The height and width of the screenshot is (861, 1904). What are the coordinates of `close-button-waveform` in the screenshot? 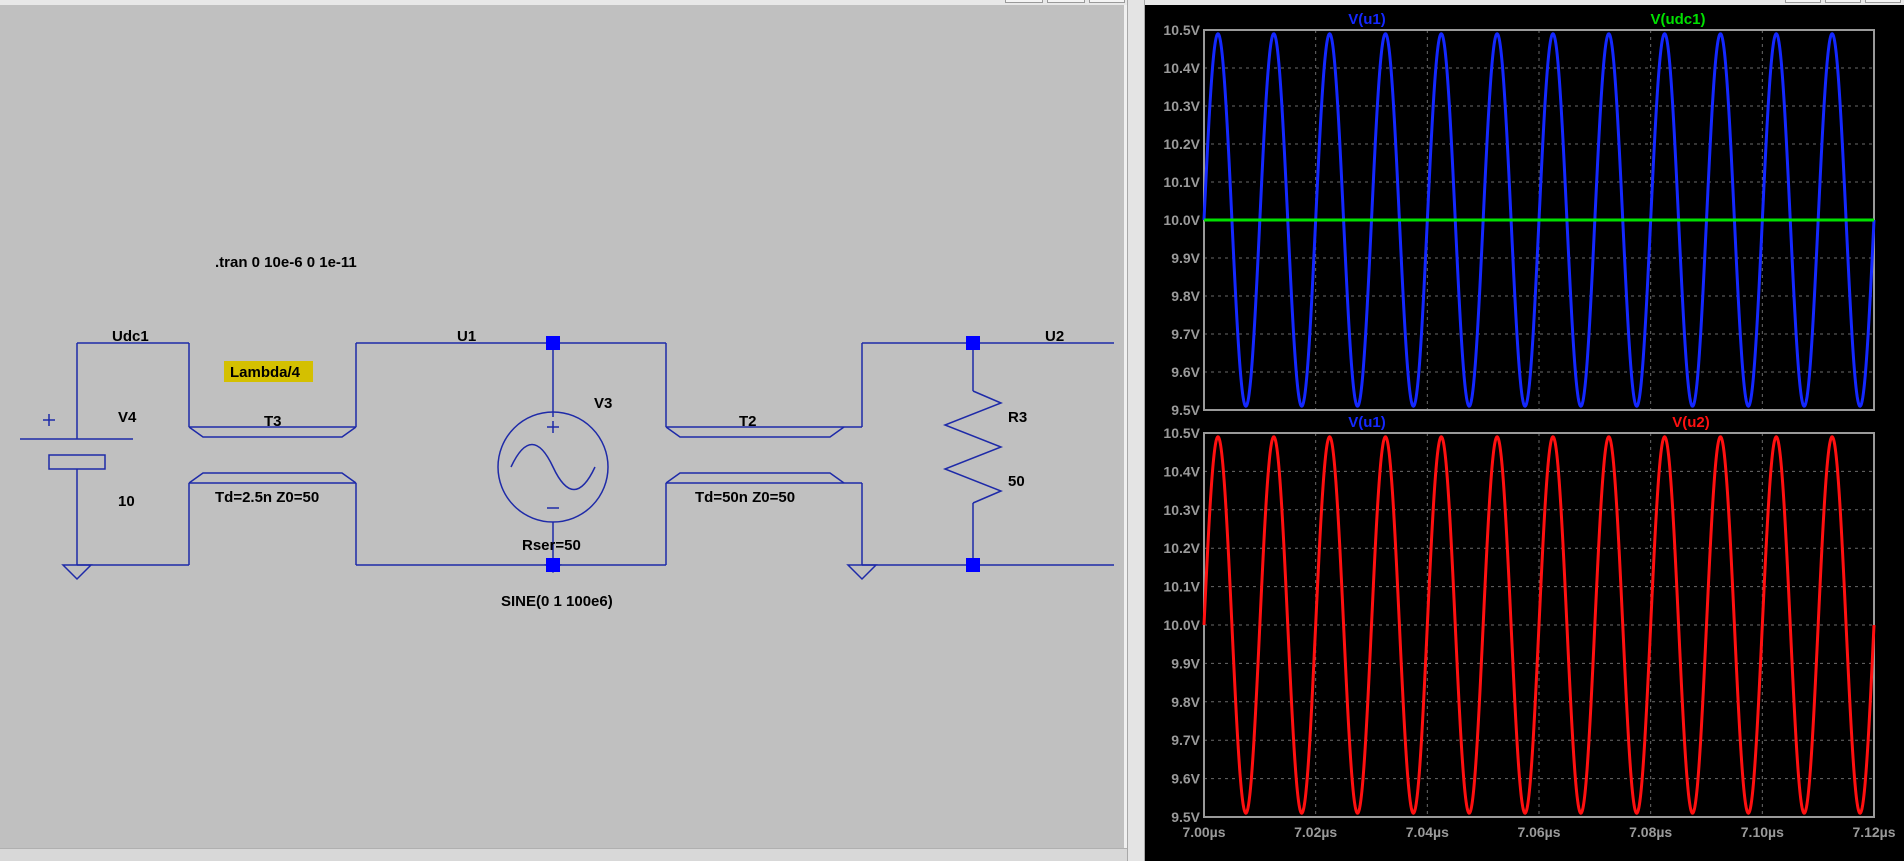 It's located at (1883, 1).